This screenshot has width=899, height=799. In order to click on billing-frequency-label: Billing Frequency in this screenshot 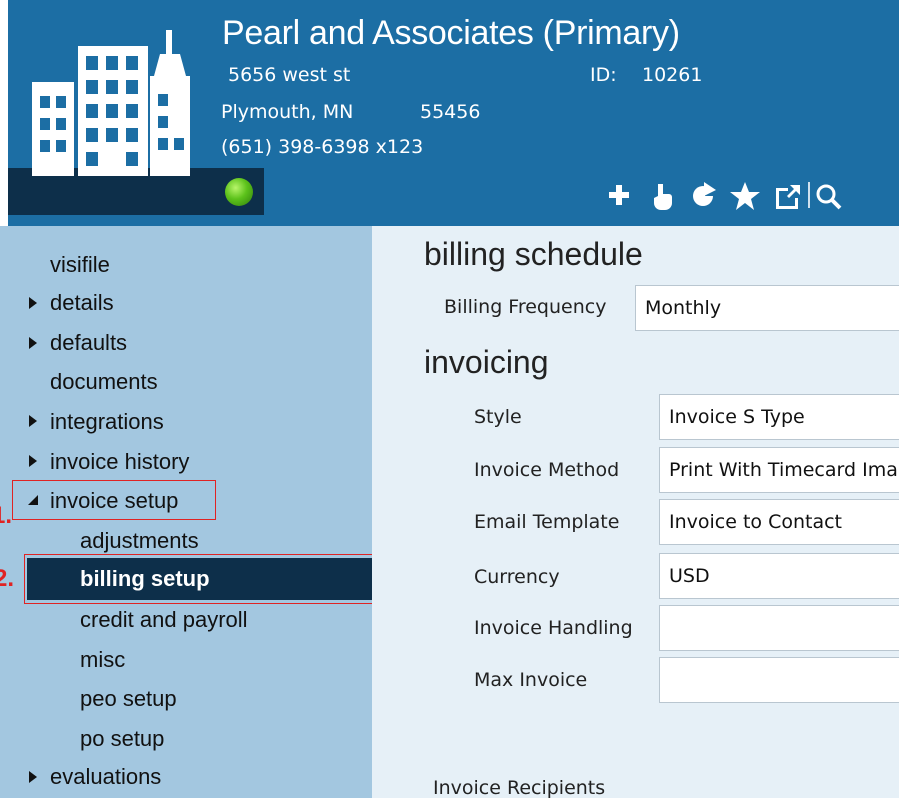, I will do `click(525, 307)`.